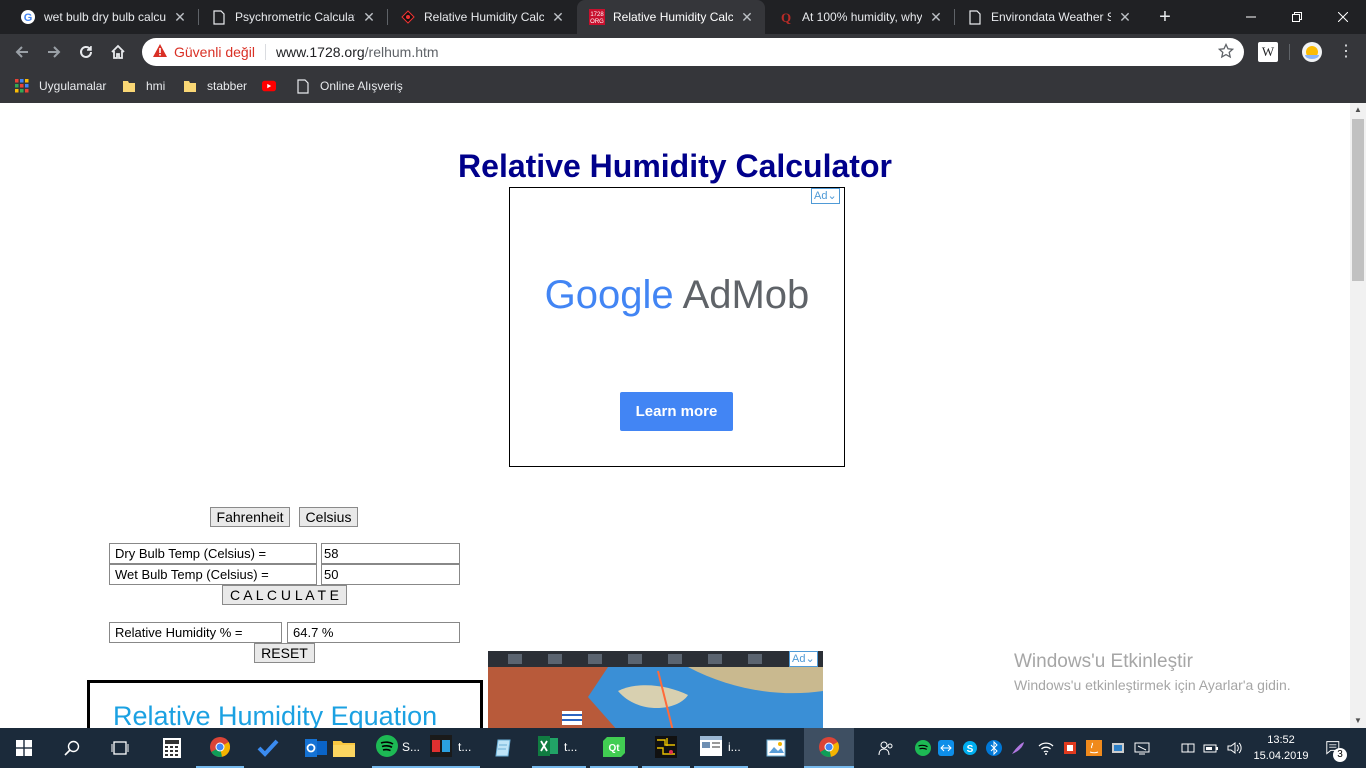 The image size is (1366, 768). I want to click on minimize-icon, so click(1251, 17).